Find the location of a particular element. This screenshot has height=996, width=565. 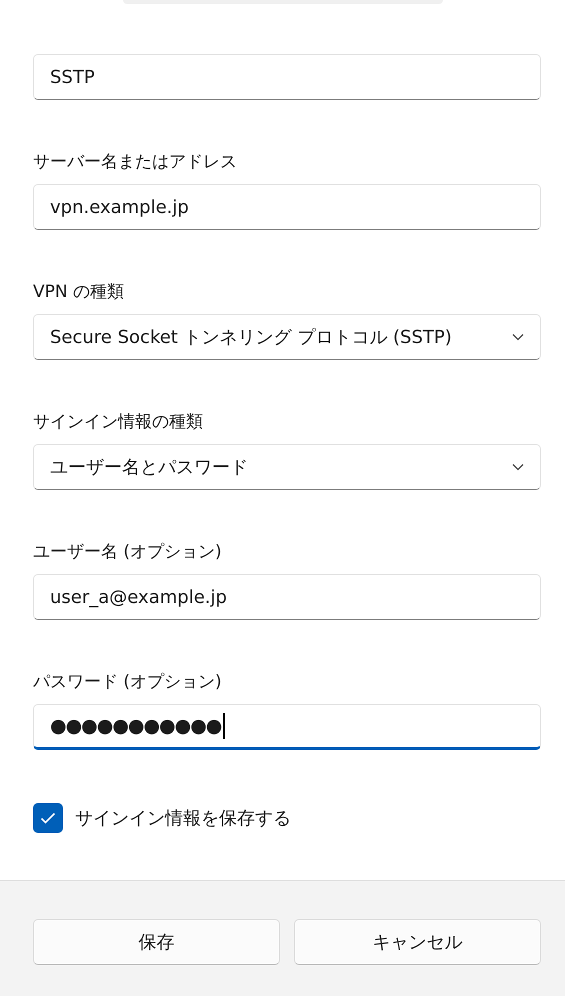

dropdown: Secure Socket トンネリング プロトコル (SSTP) is located at coordinates (287, 337).